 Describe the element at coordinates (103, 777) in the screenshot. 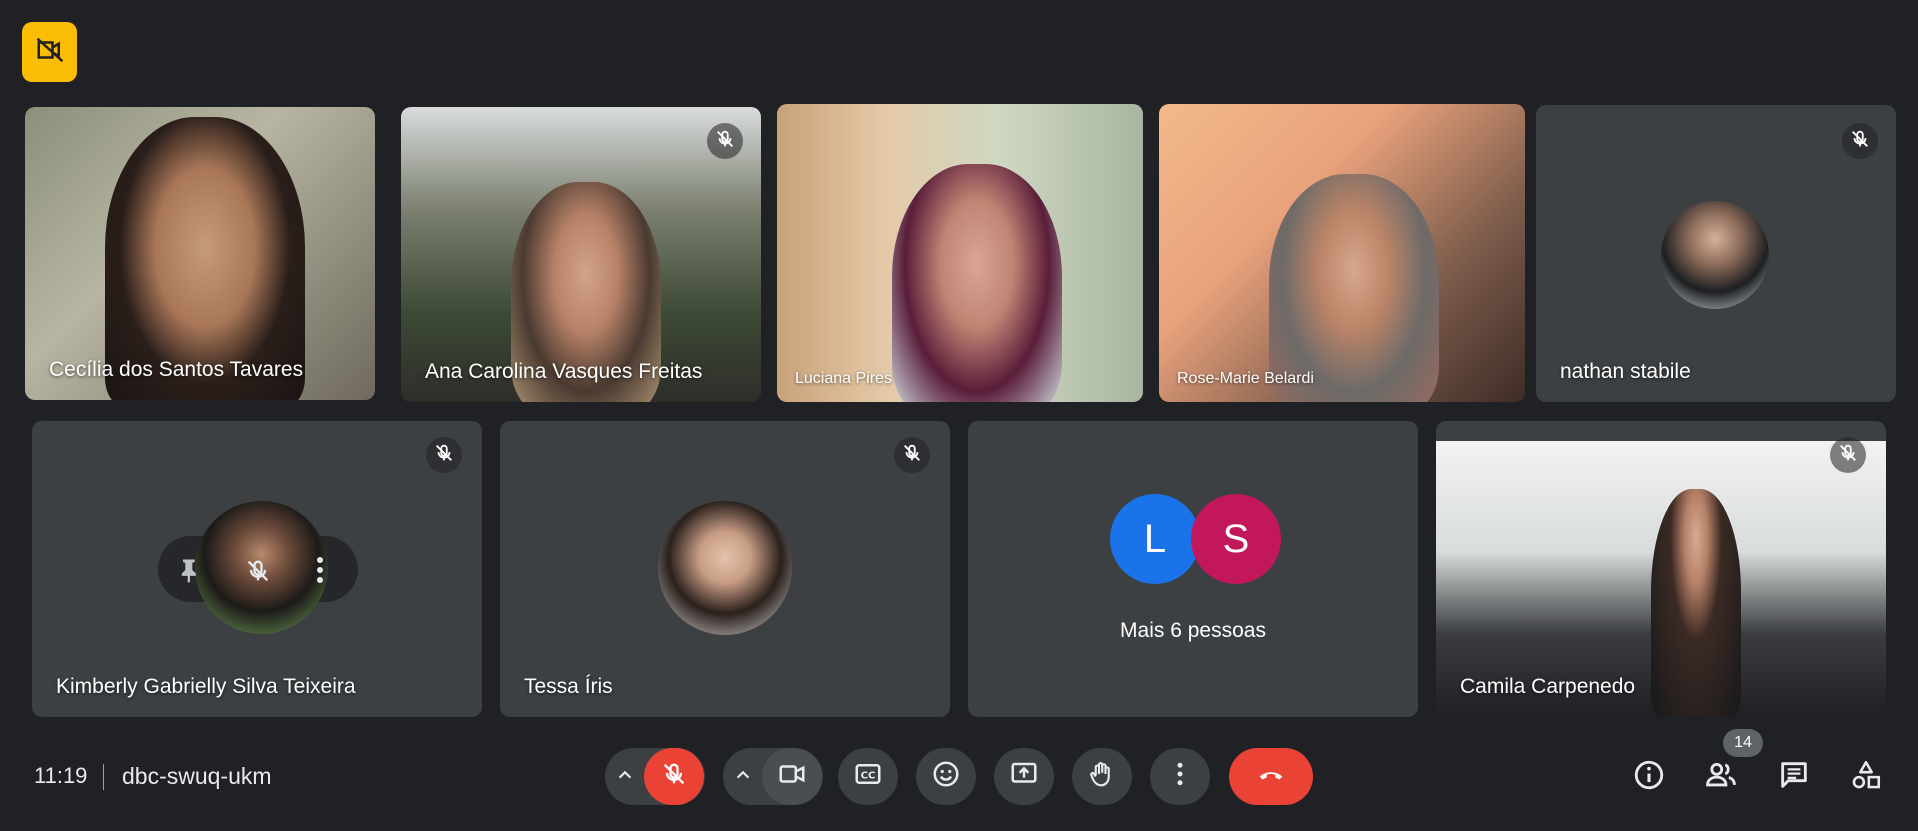

I see `divider` at that location.